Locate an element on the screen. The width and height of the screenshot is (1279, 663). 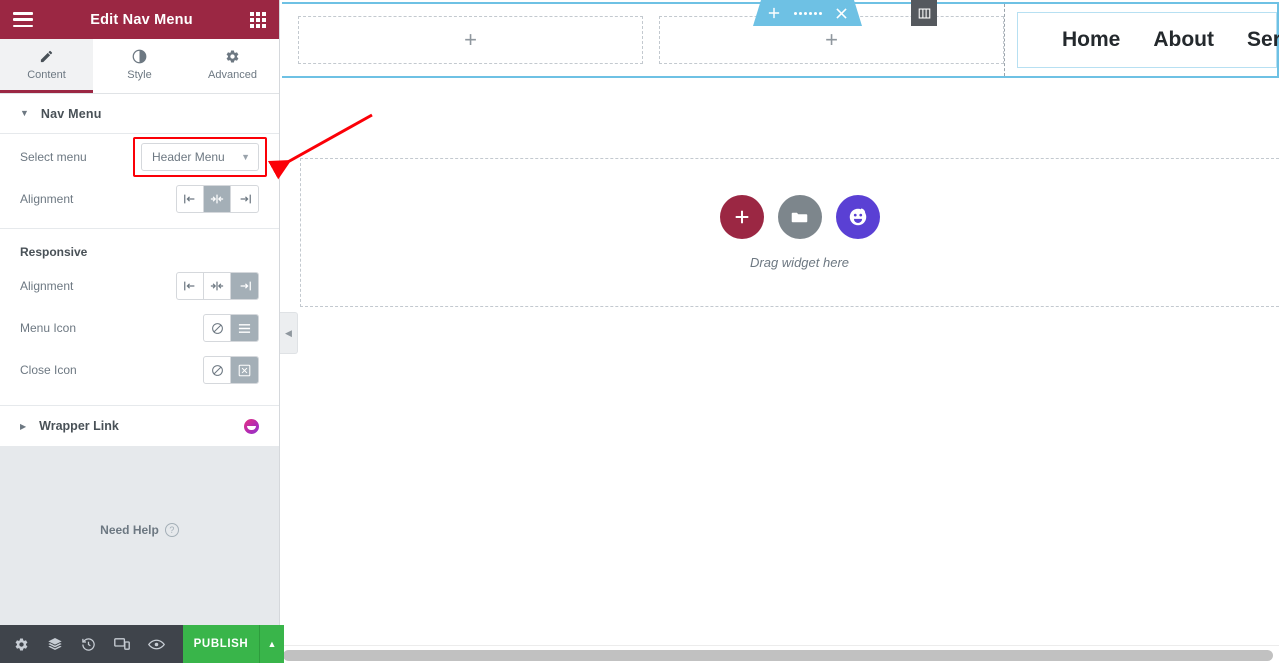
select-menu-value: Header Menu is located at coordinates (188, 157).